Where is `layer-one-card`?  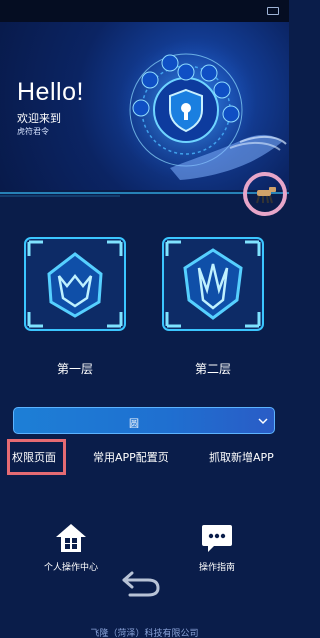 layer-one-card is located at coordinates (75, 284).